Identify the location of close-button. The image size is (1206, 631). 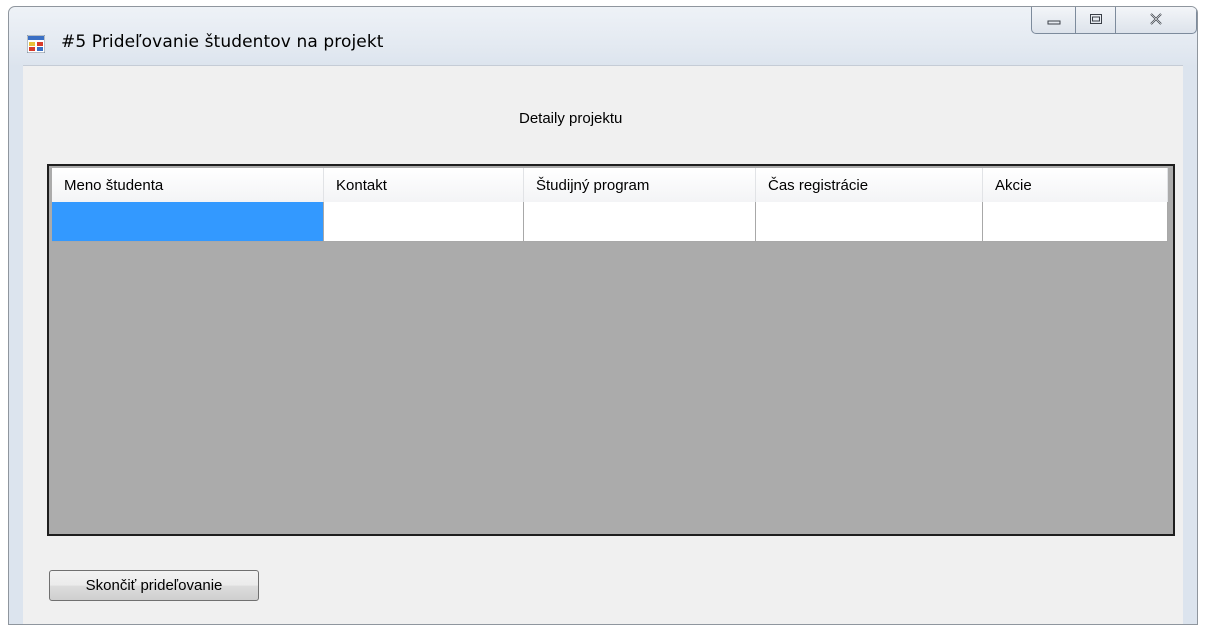
(1156, 20).